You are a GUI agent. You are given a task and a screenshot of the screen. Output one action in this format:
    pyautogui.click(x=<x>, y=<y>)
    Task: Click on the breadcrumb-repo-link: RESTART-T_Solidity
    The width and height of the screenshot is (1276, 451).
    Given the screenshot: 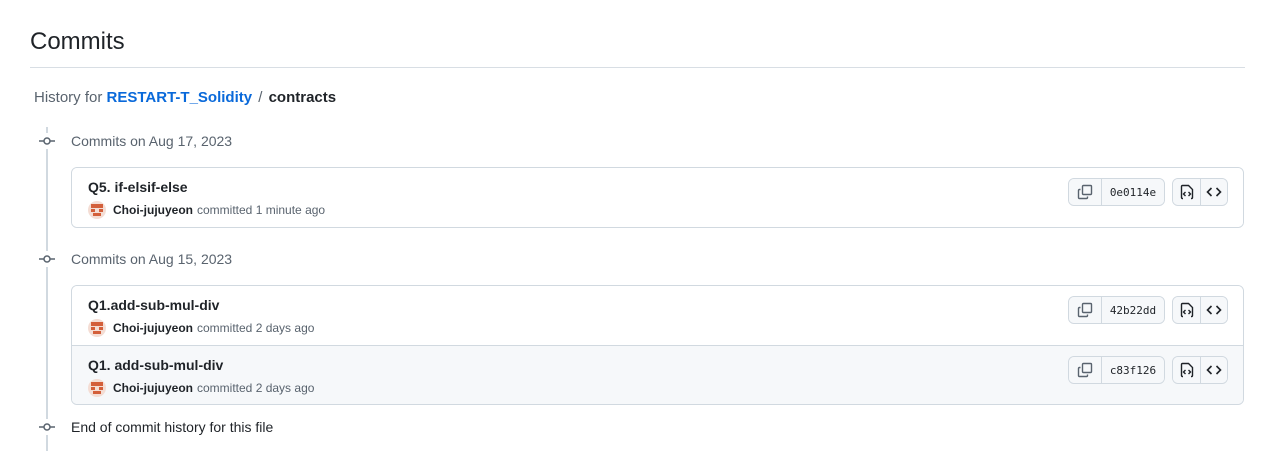 What is the action you would take?
    pyautogui.click(x=180, y=97)
    